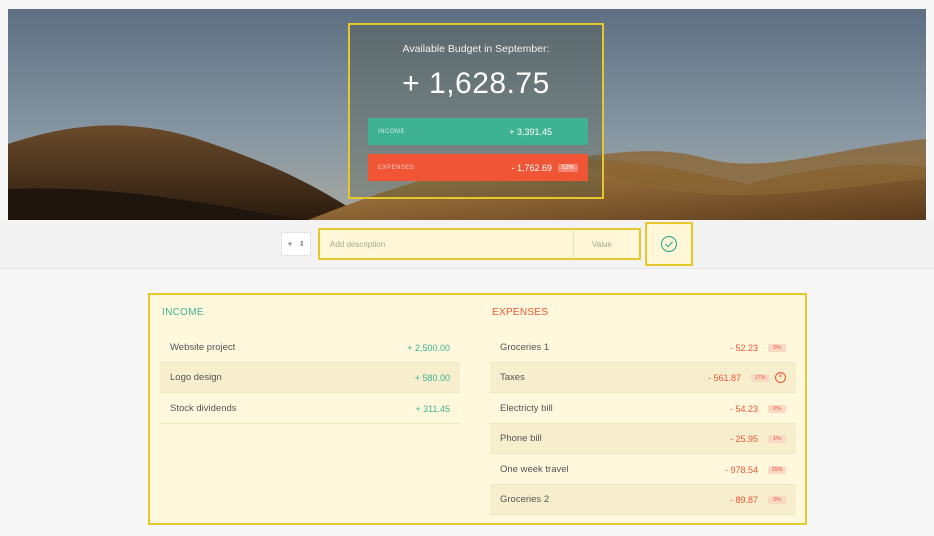 The width and height of the screenshot is (934, 536). Describe the element at coordinates (643, 409) in the screenshot. I see `expense-item: Electricty bill - 54.23 2%` at that location.